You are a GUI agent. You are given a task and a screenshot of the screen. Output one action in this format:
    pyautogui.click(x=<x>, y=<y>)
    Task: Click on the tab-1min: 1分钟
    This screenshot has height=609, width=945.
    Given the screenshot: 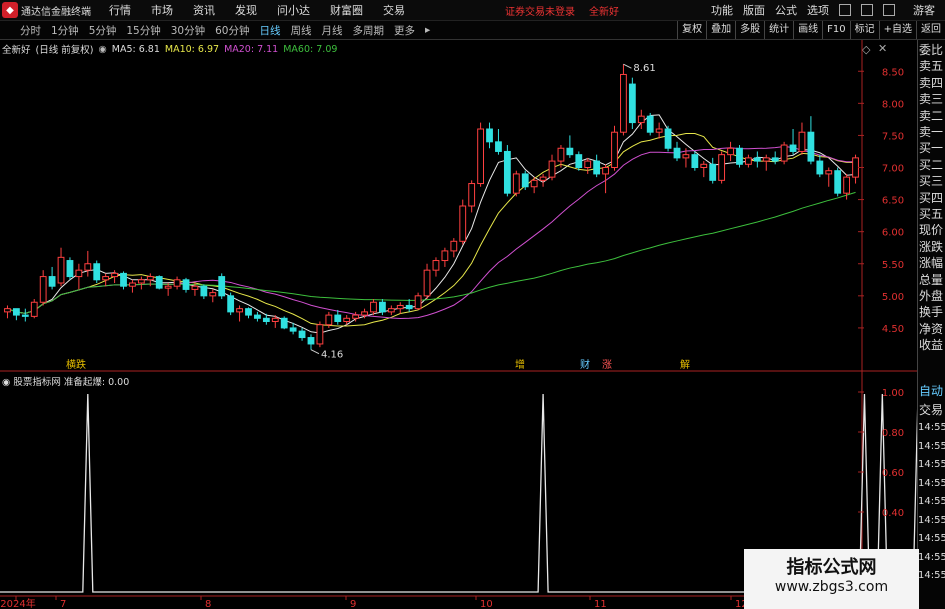 What is the action you would take?
    pyautogui.click(x=65, y=30)
    